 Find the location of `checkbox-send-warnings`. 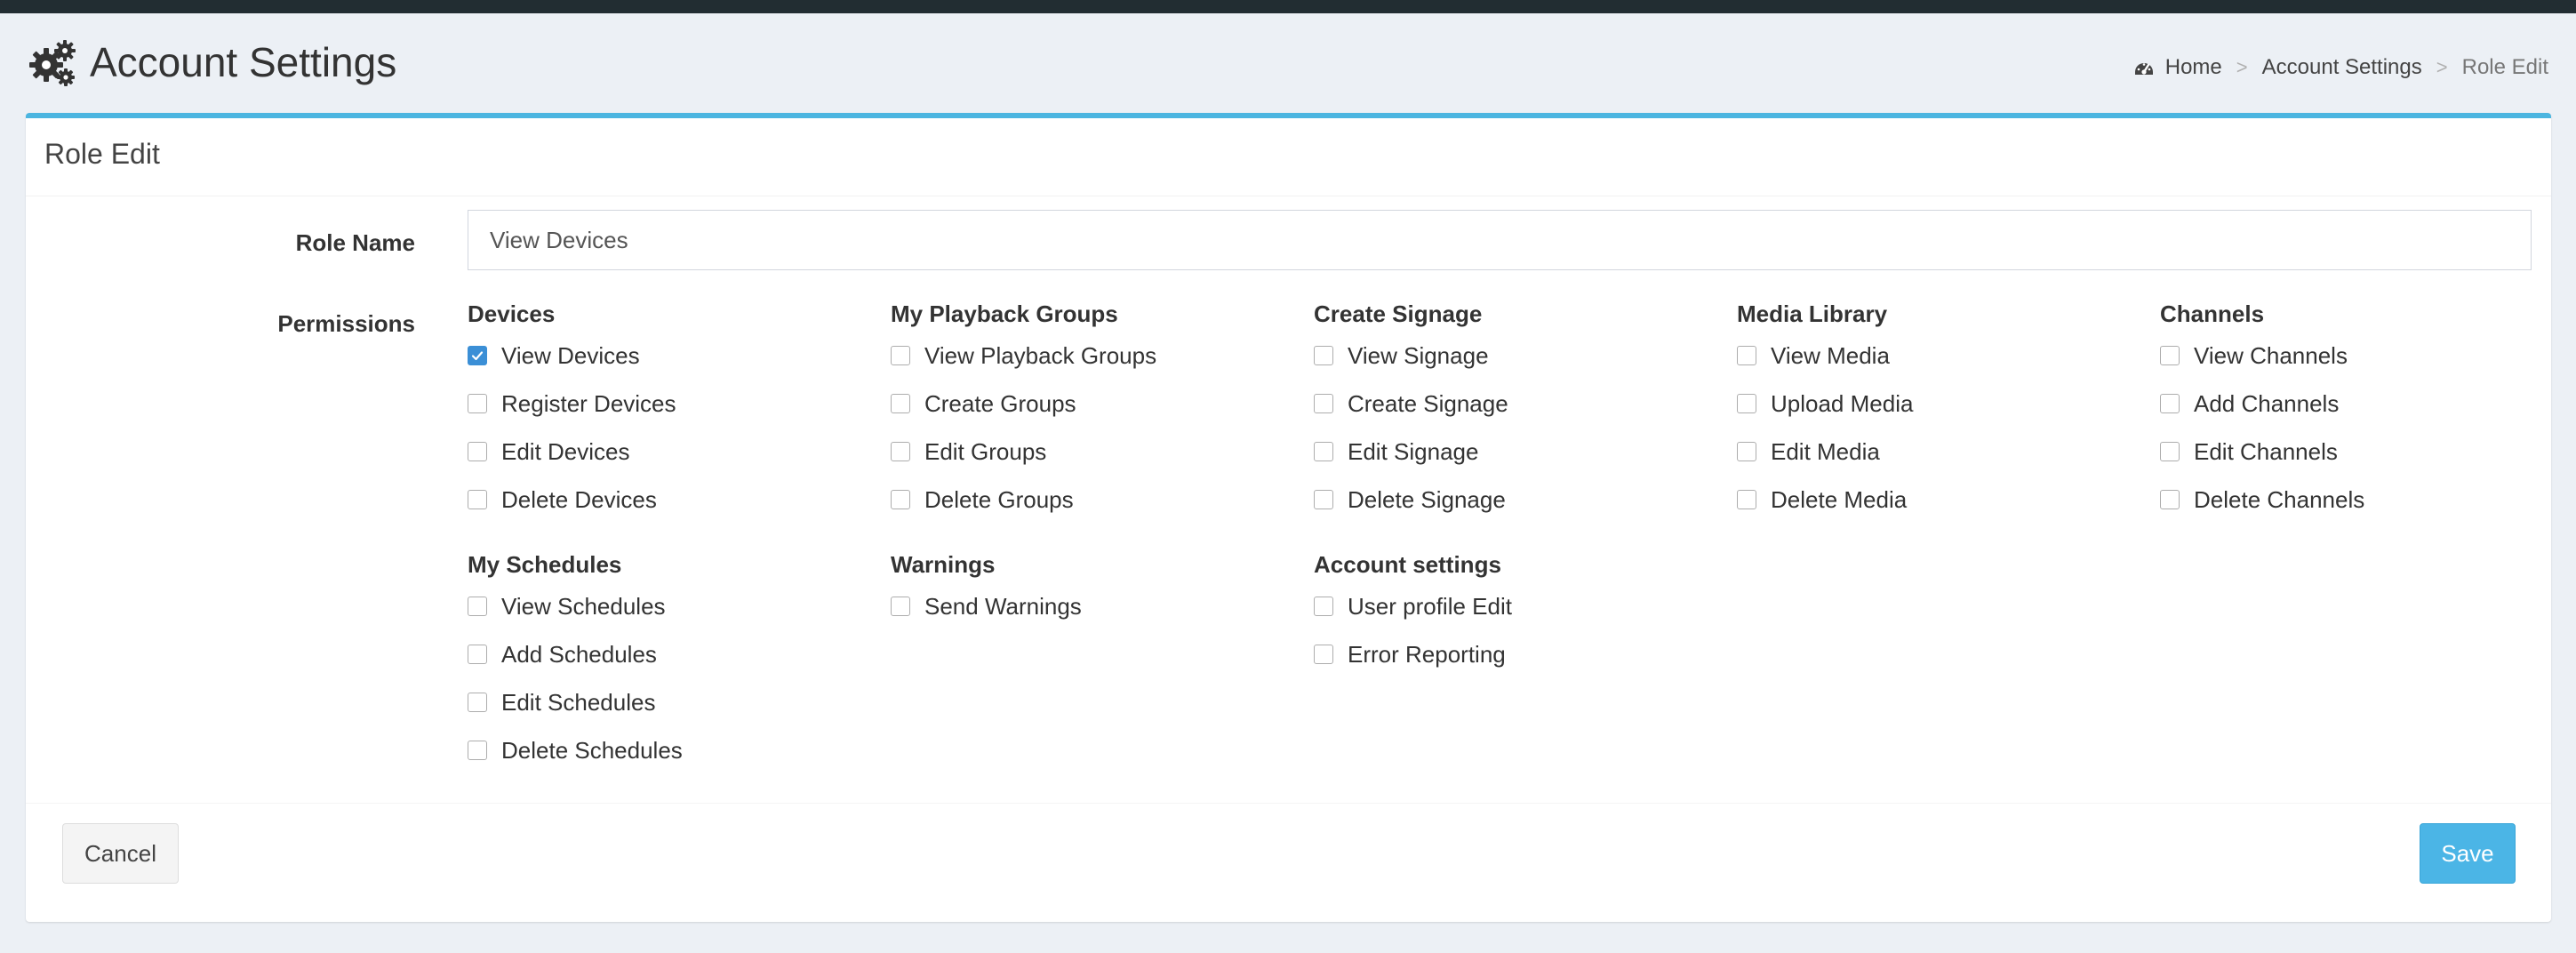

checkbox-send-warnings is located at coordinates (900, 606).